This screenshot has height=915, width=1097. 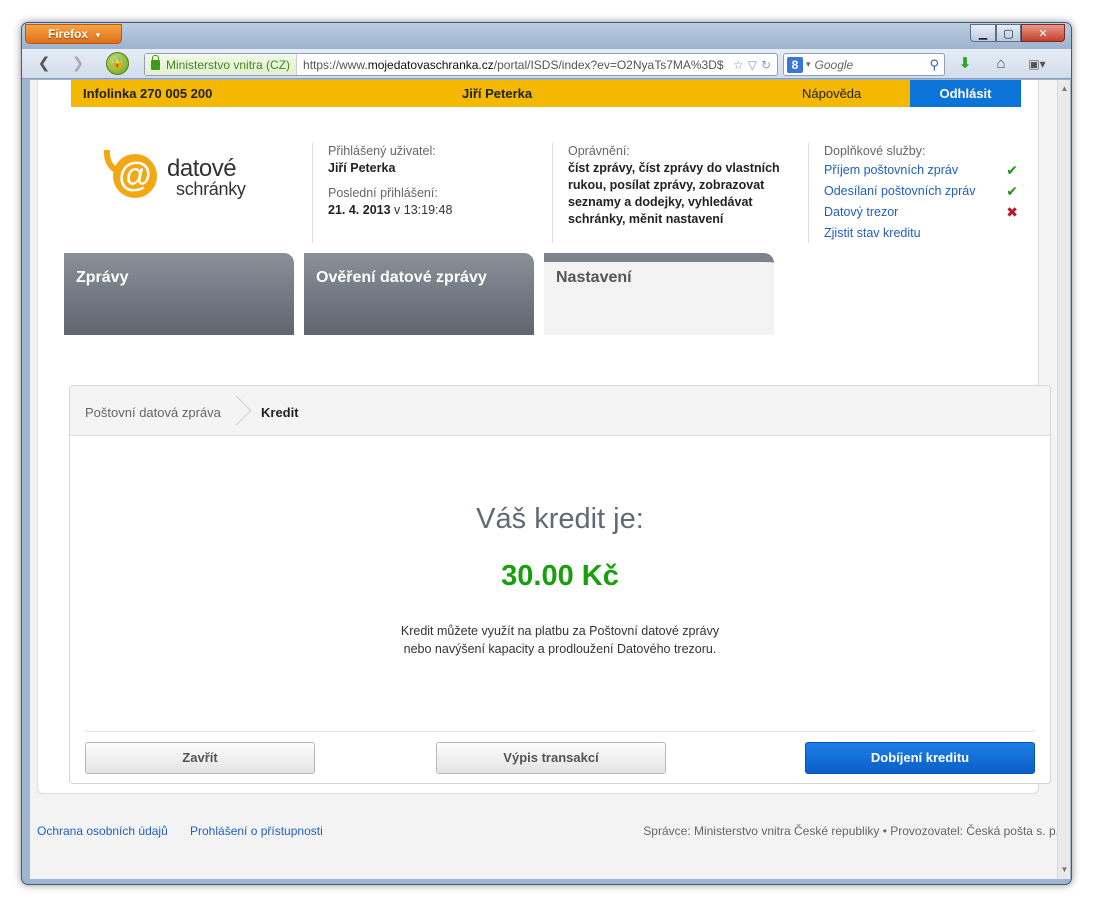 I want to click on url-icons: ☆ ▽ ↻, so click(x=752, y=65).